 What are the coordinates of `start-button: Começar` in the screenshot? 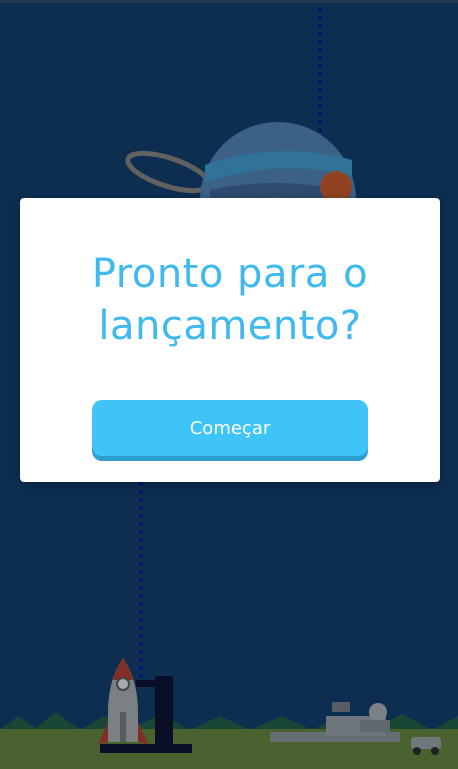 It's located at (230, 428).